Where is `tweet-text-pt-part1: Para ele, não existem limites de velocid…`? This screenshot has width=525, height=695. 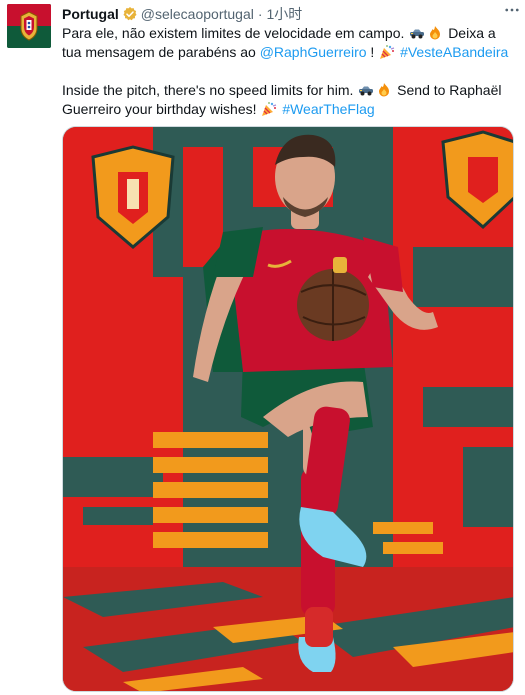
tweet-text-pt-part1: Para ele, não existem limites de velocid… is located at coordinates (233, 33).